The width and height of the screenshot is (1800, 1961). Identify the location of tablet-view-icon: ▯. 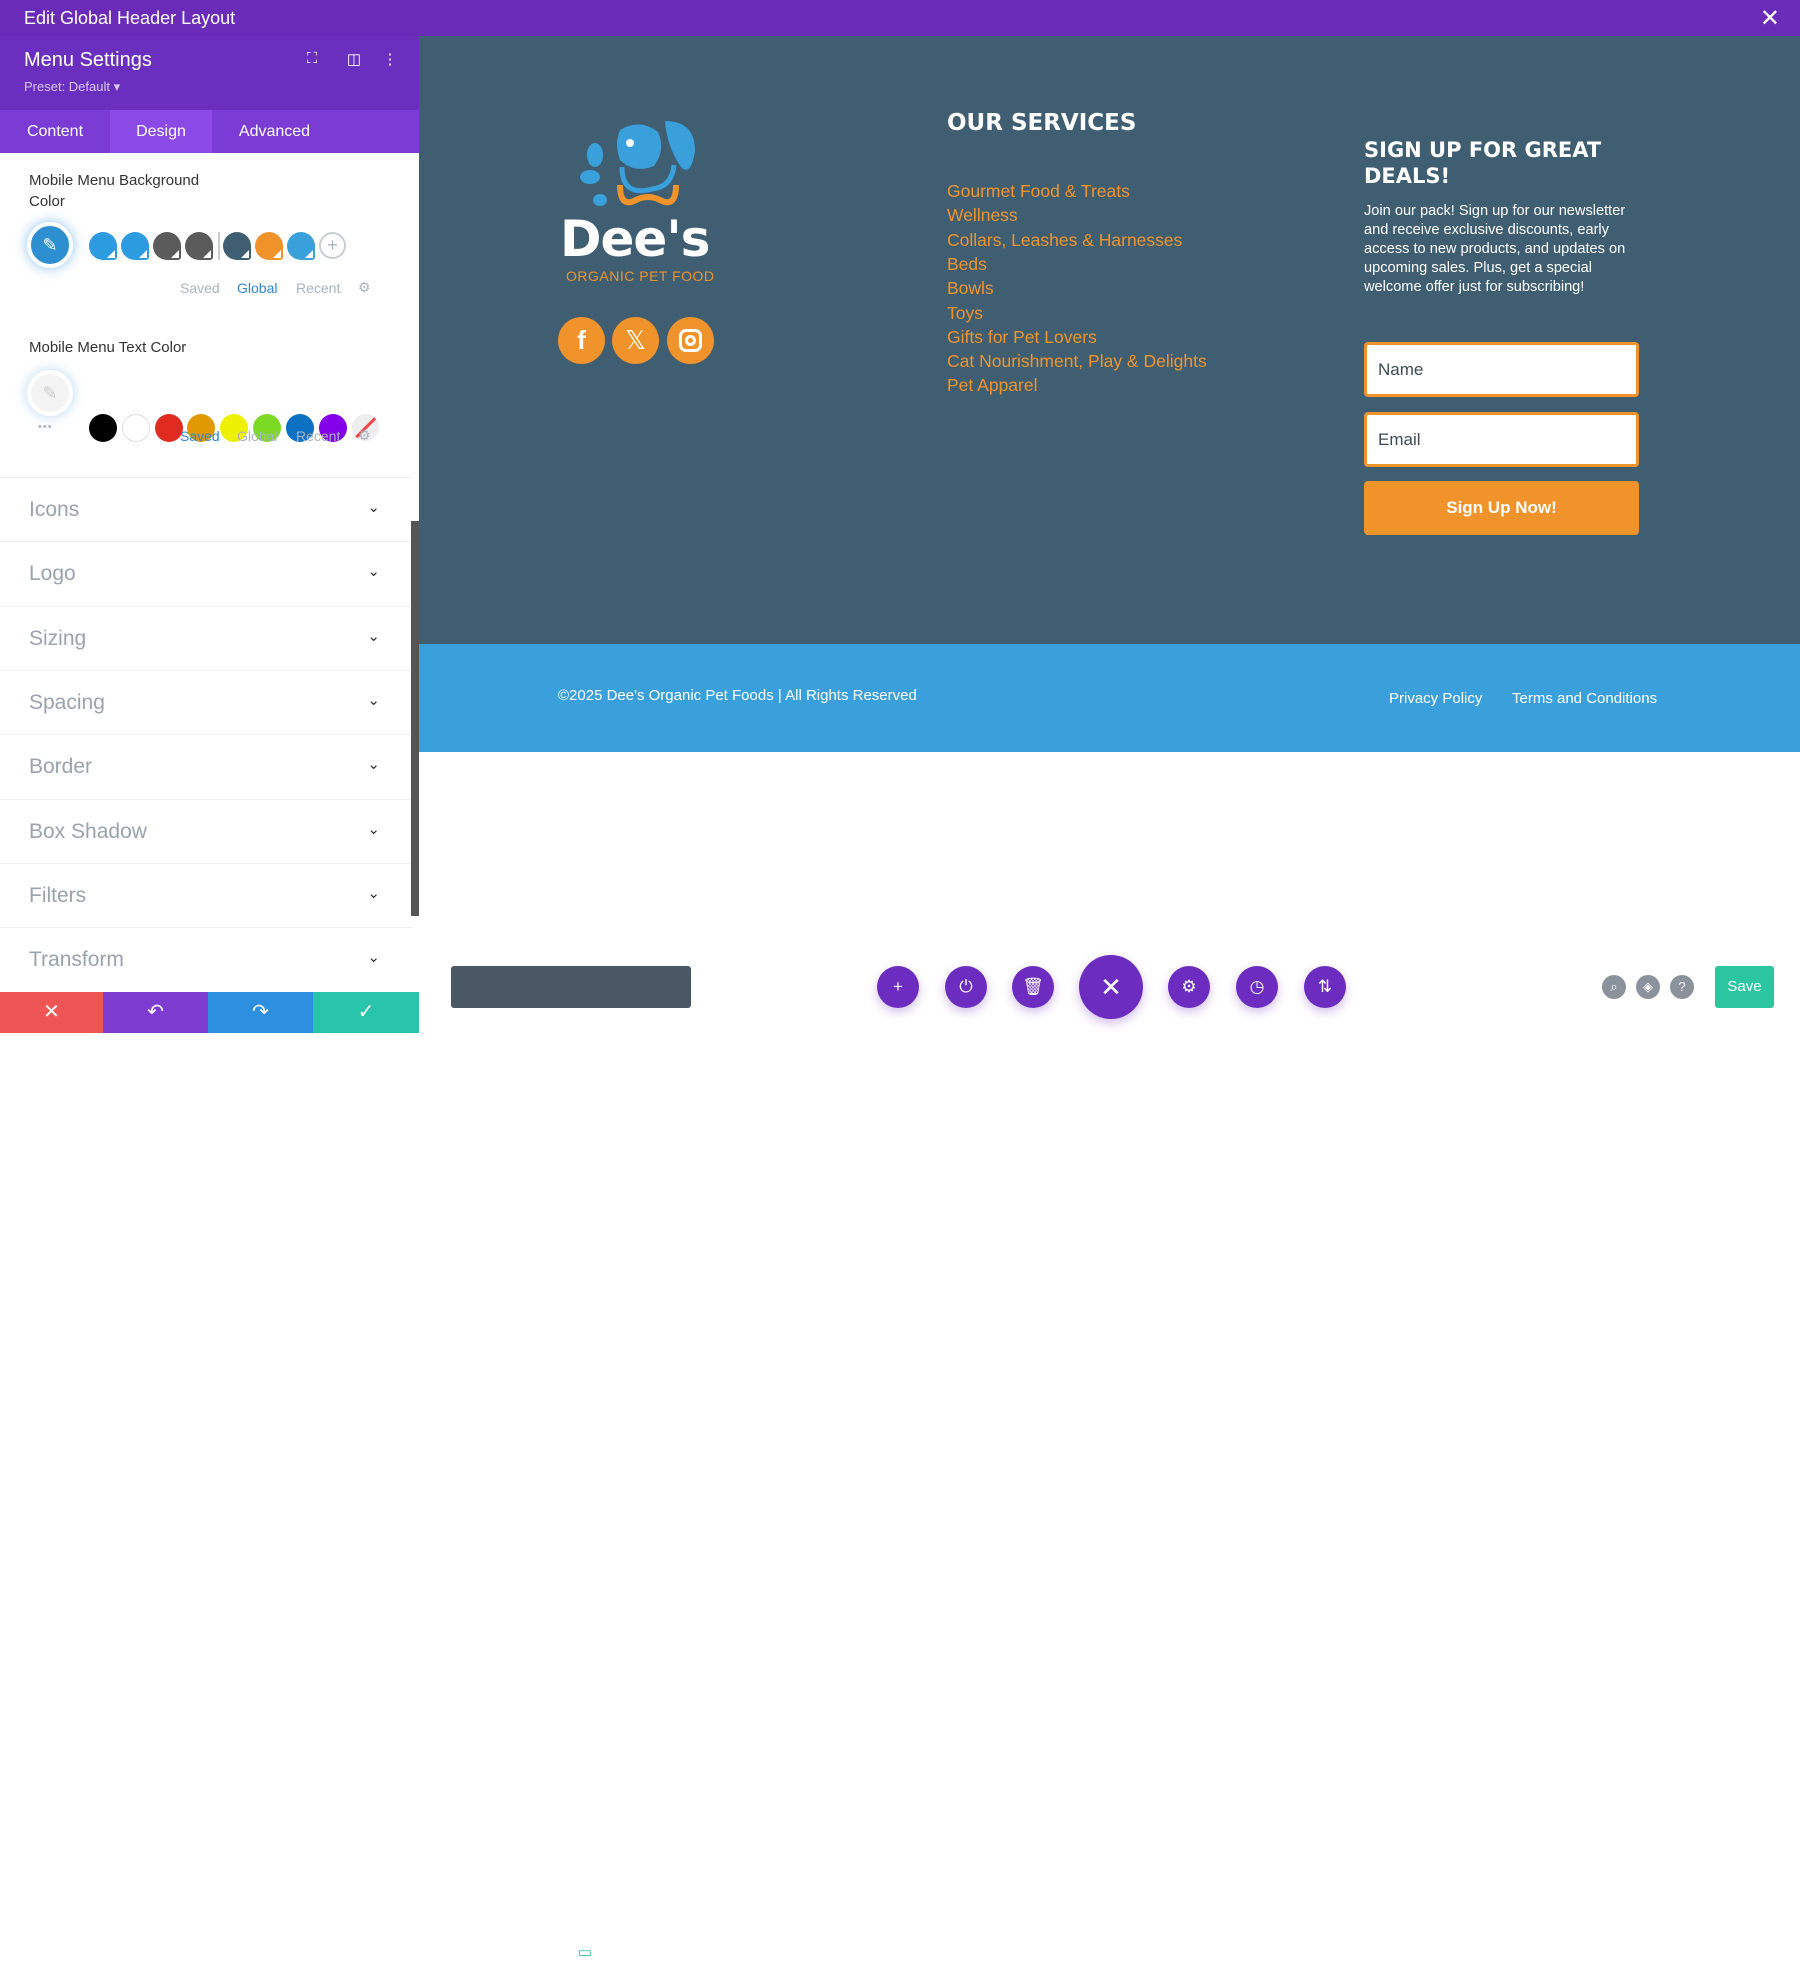
(627, 1952).